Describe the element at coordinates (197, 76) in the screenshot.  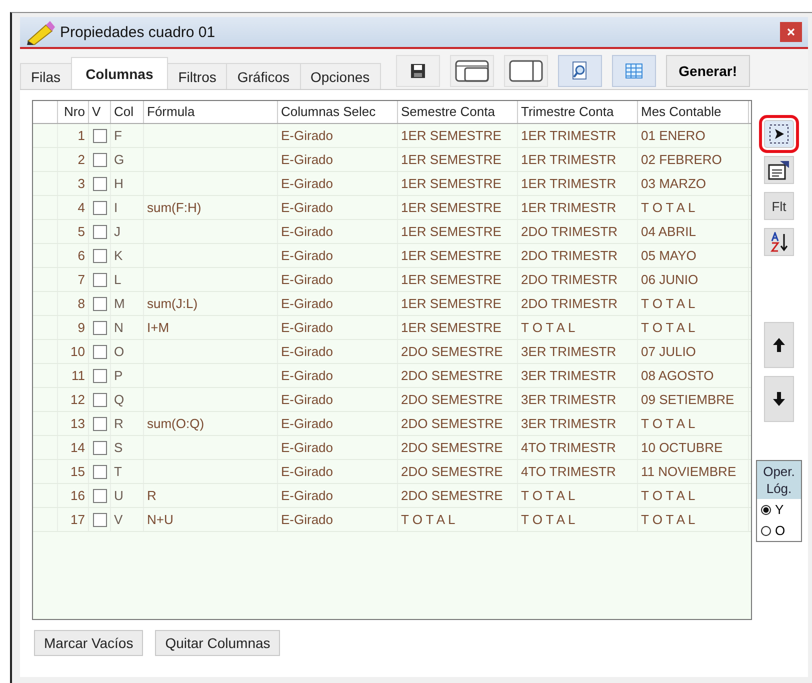
I see `tab: Filtros` at that location.